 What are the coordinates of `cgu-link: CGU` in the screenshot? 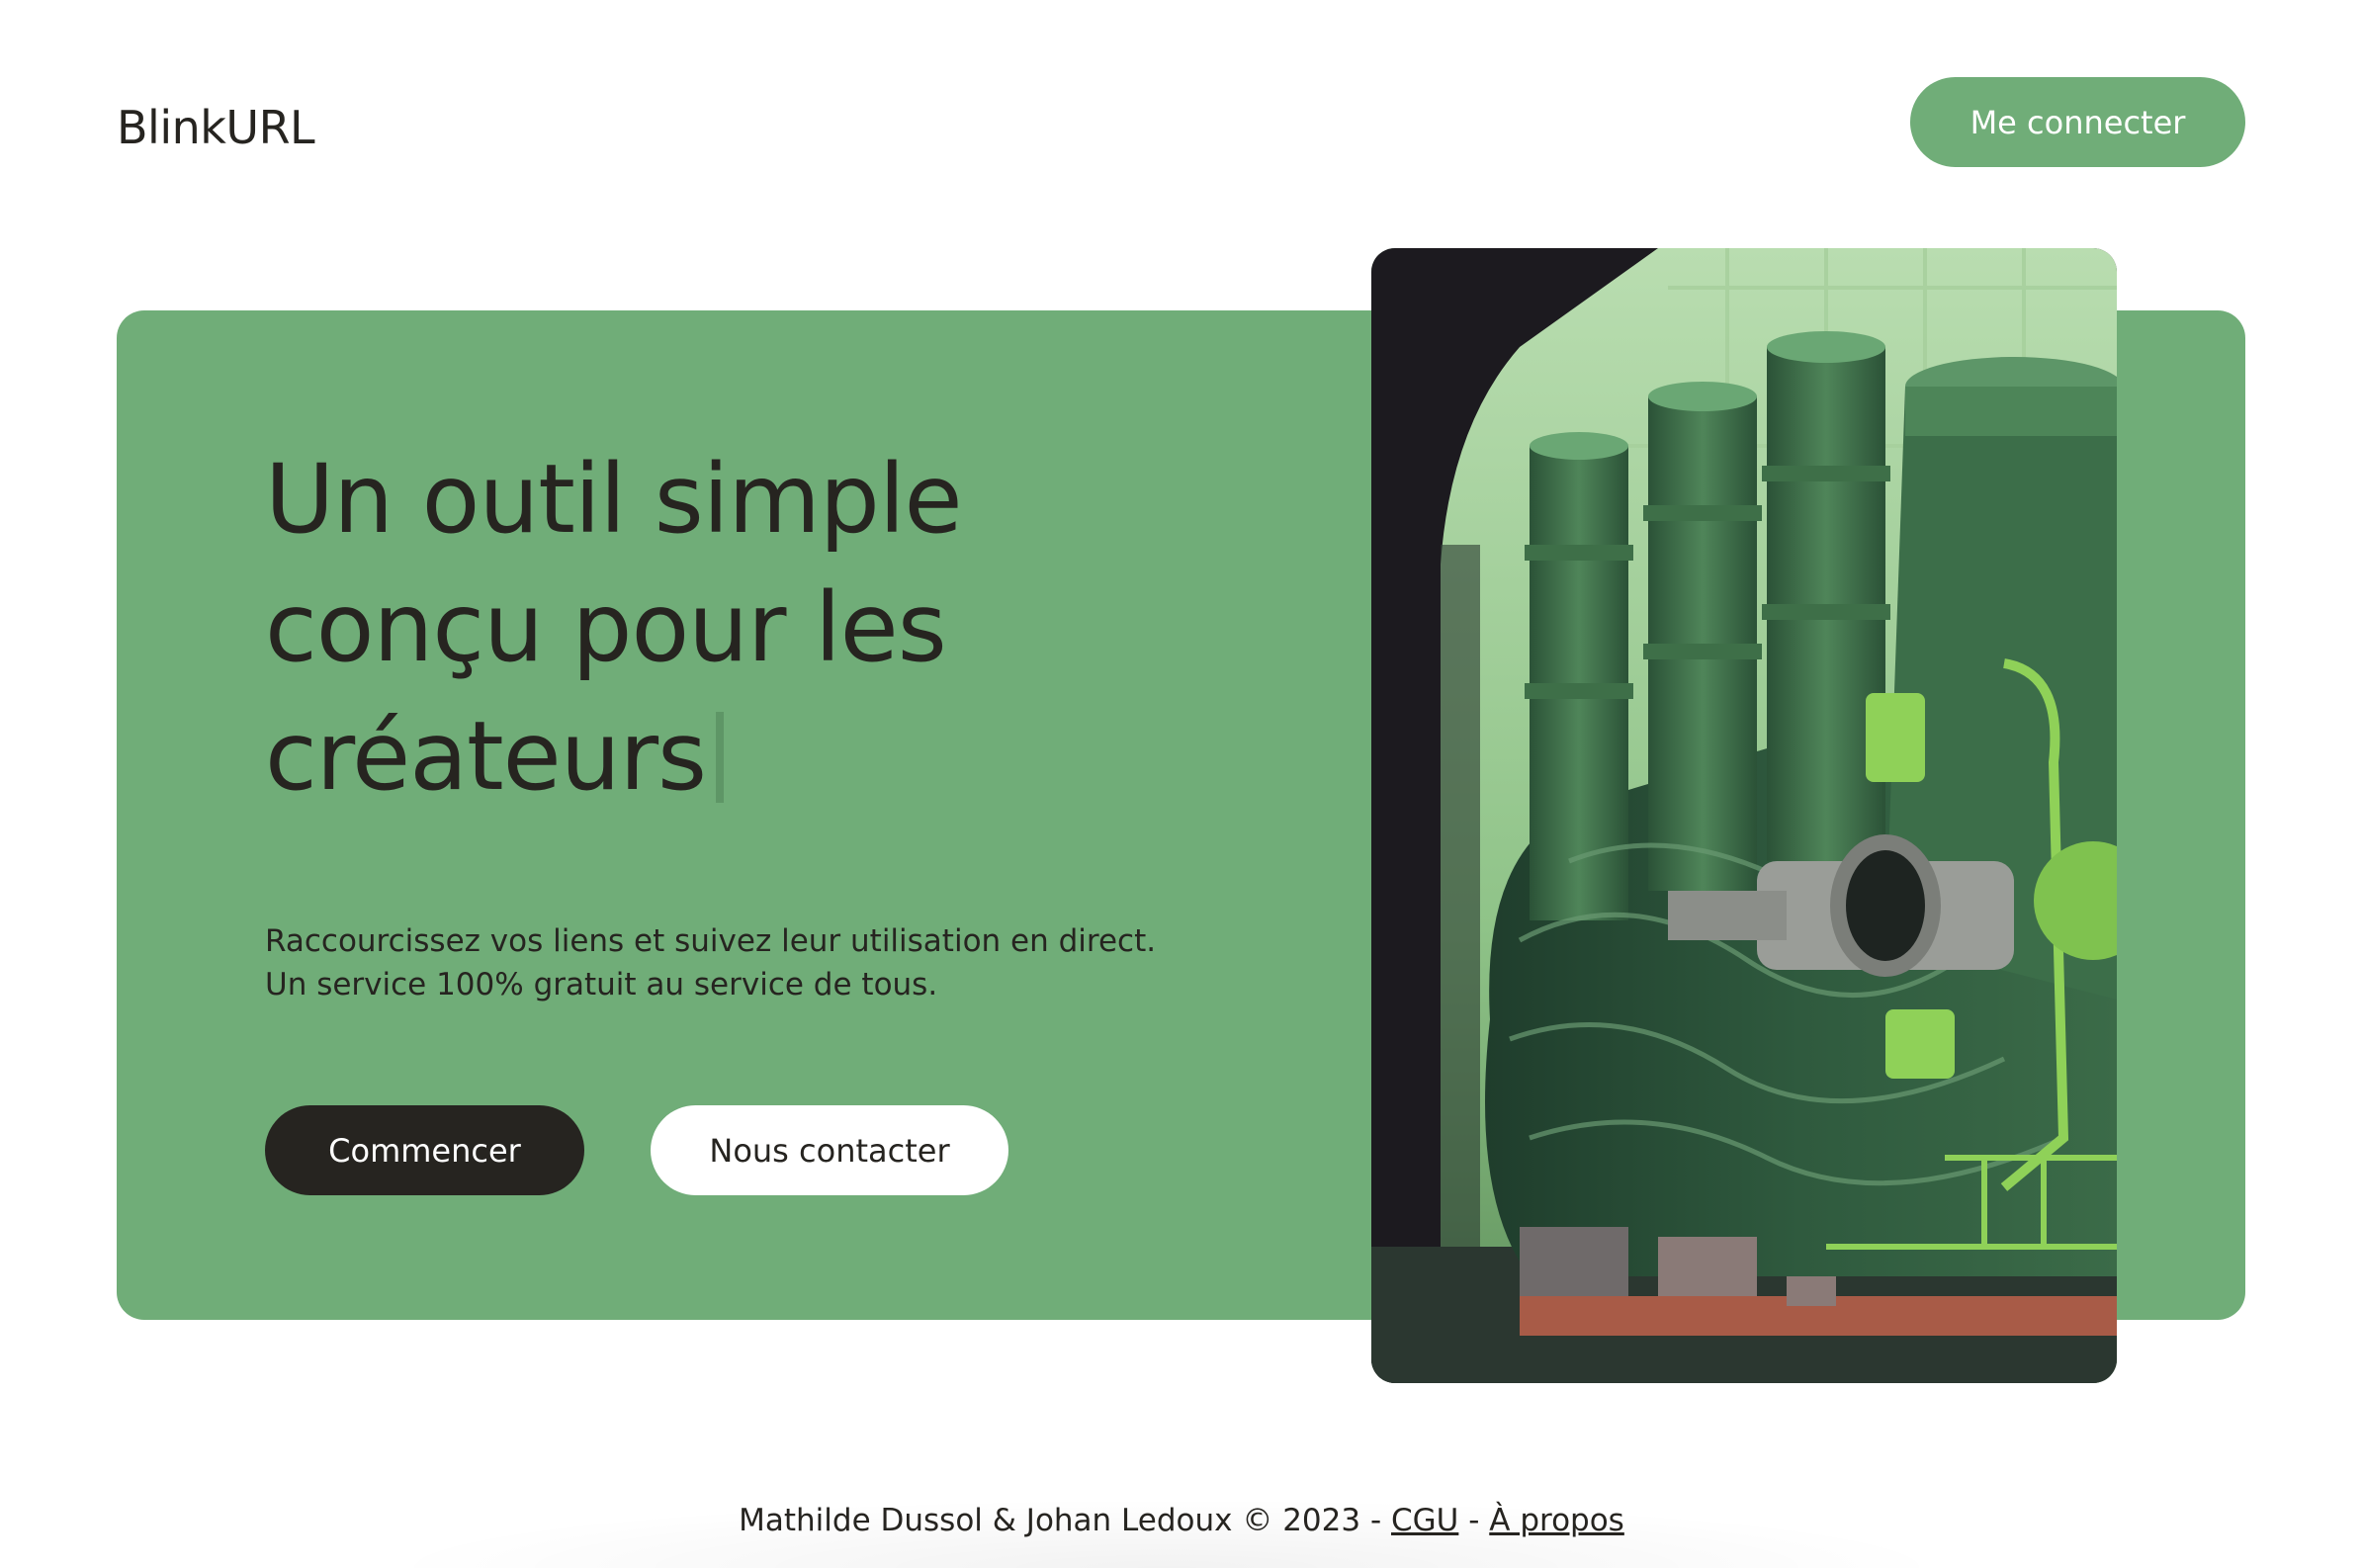 It's located at (1424, 1520).